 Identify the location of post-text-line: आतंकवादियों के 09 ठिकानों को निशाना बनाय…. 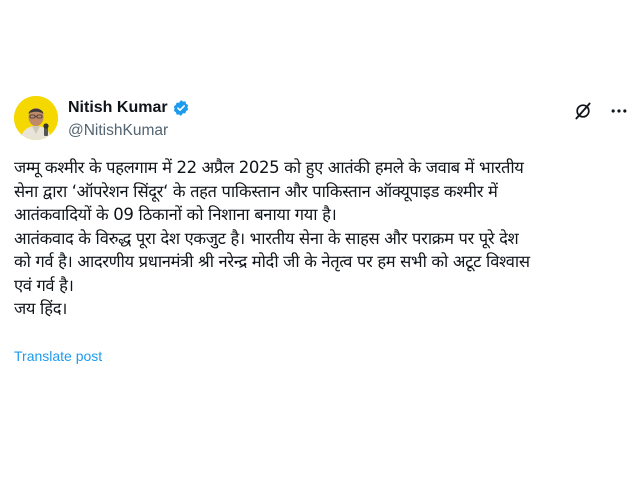
(175, 214).